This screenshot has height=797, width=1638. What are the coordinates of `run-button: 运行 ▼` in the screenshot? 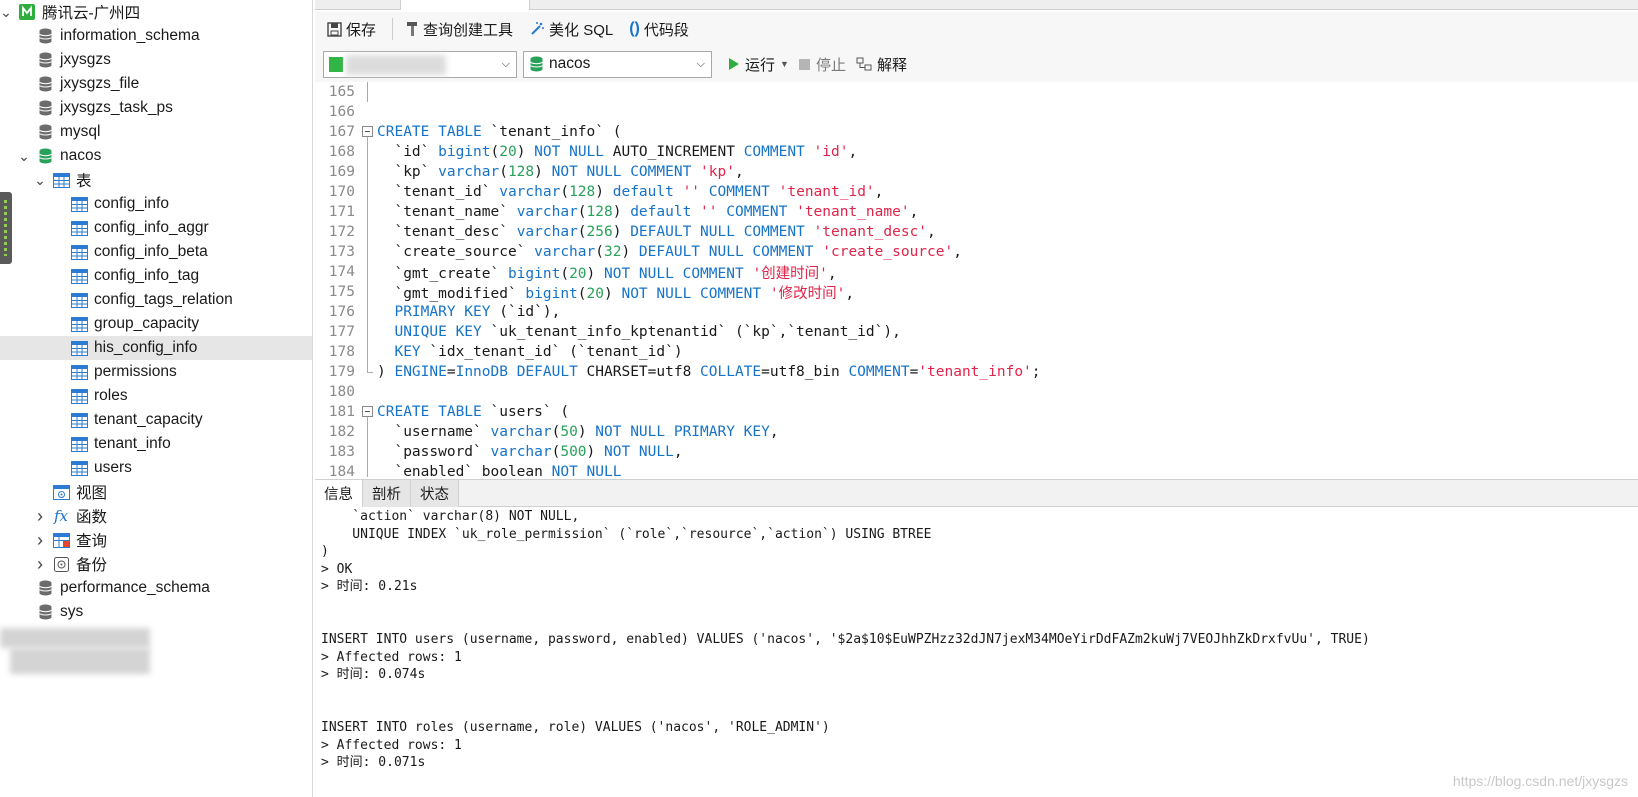 It's located at (758, 64).